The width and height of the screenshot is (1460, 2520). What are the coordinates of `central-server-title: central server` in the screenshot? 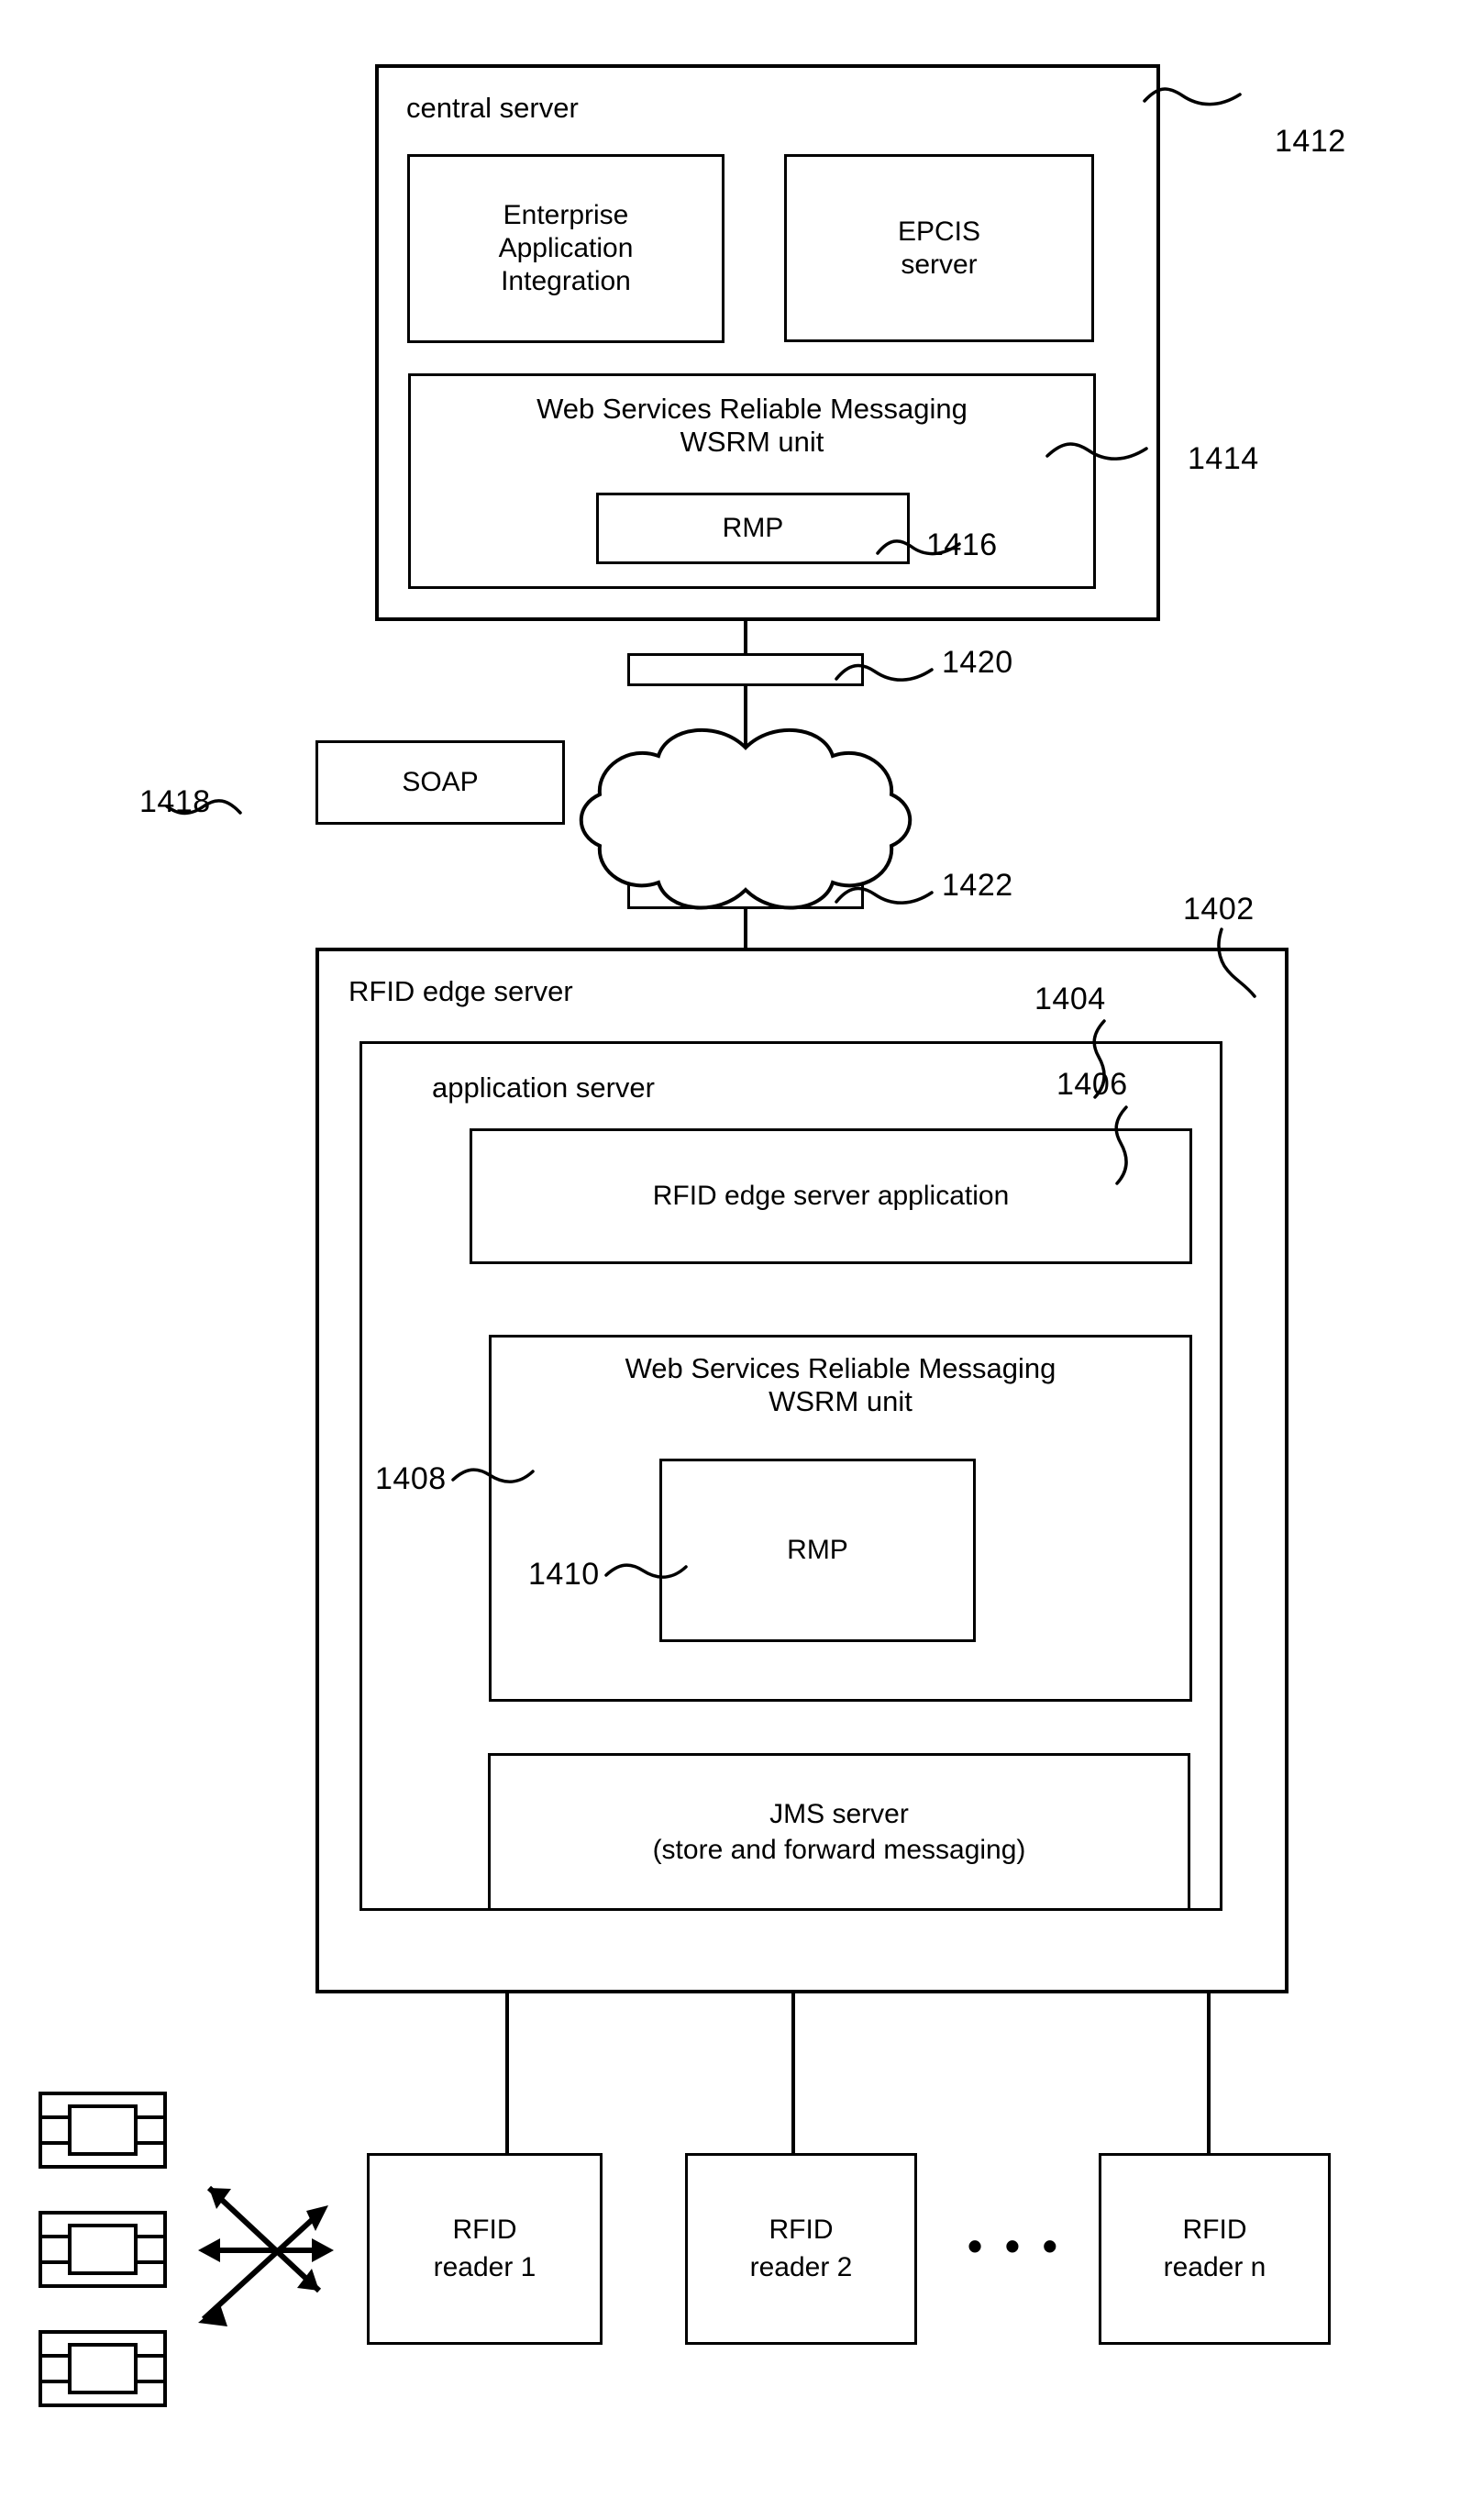 It's located at (492, 108).